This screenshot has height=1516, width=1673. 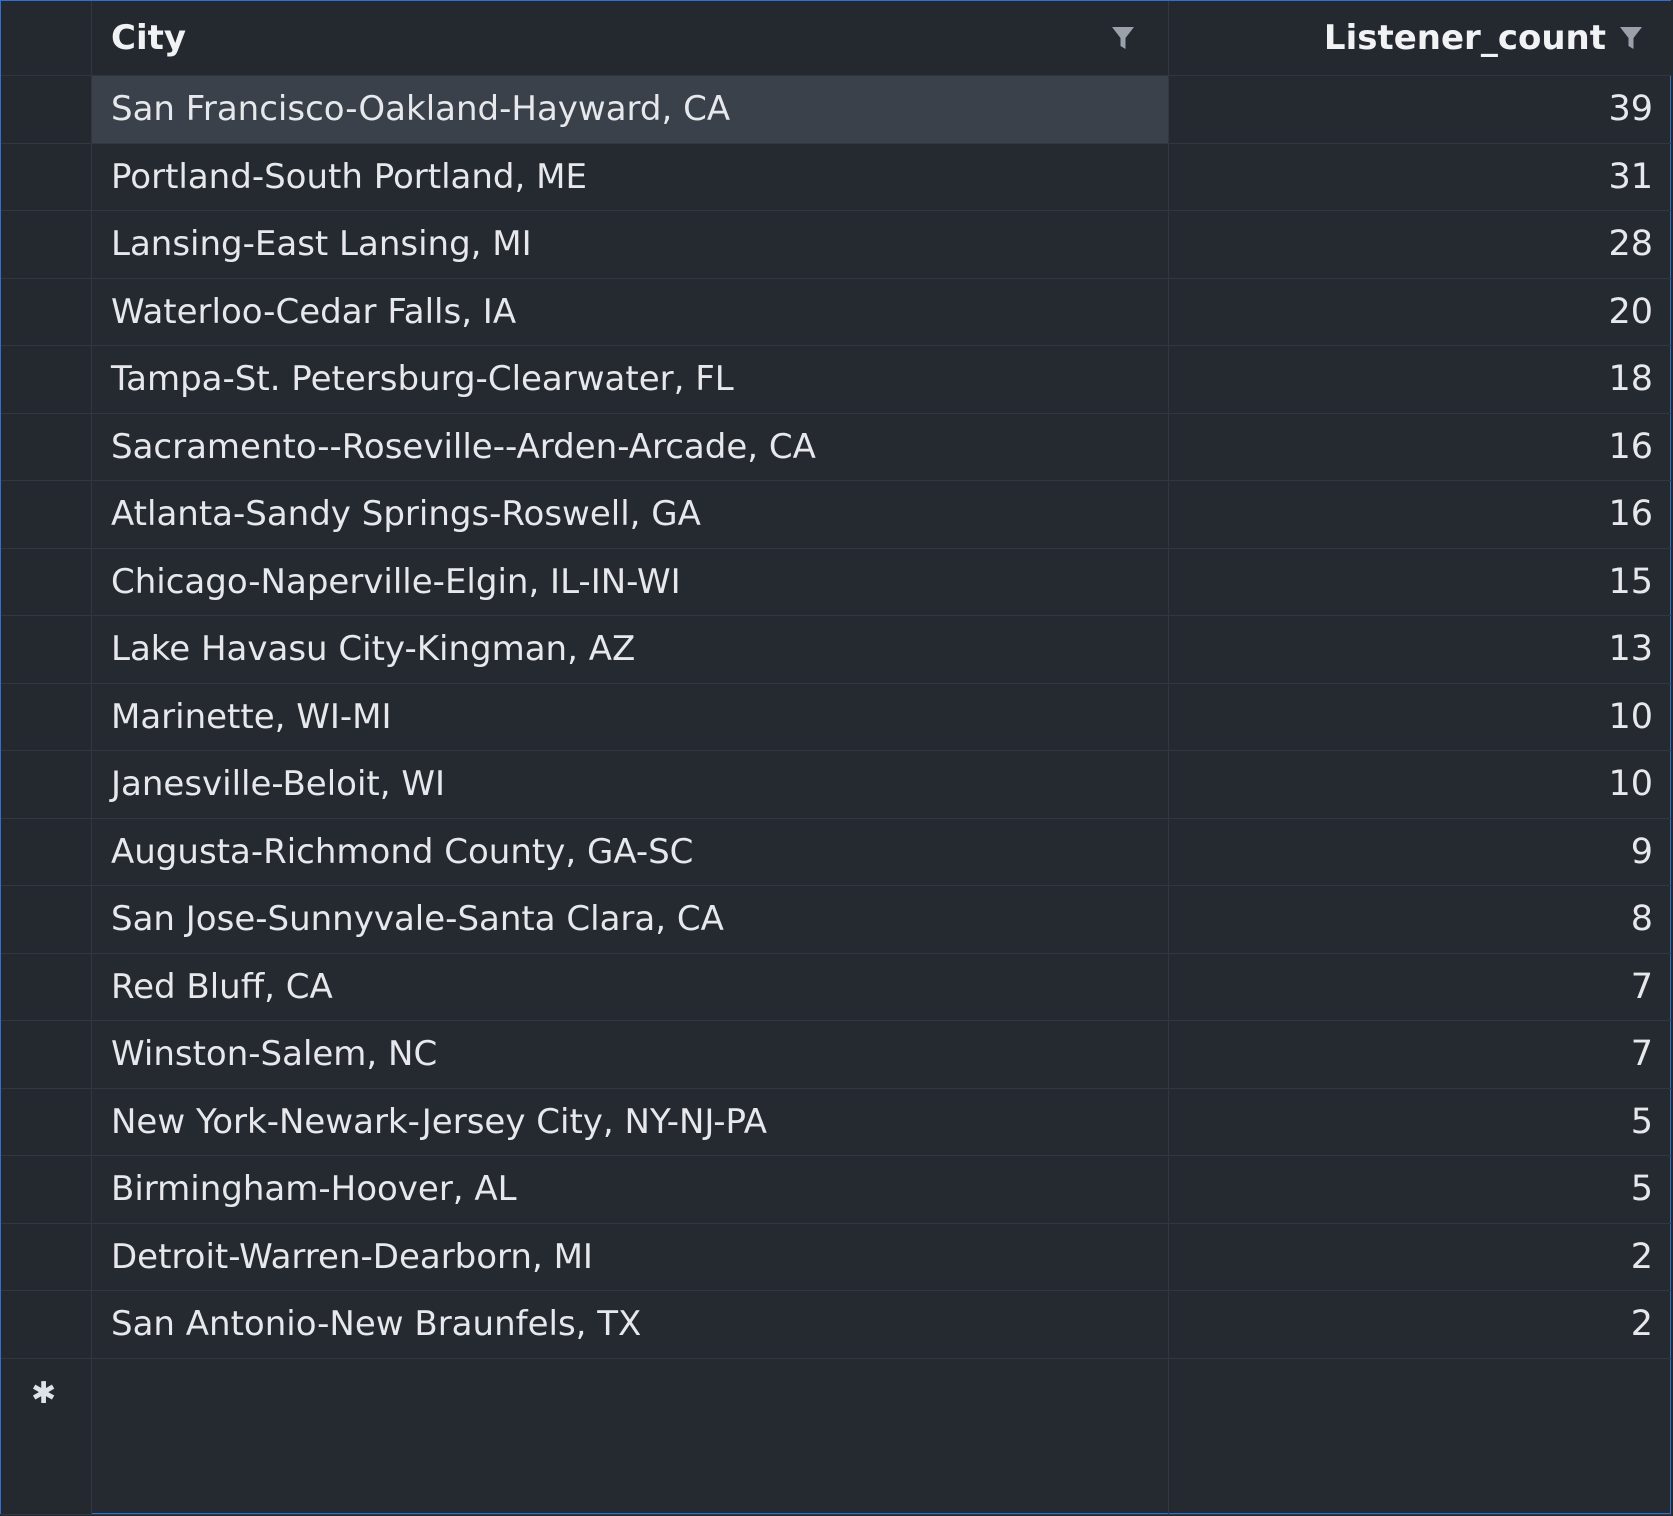 What do you see at coordinates (1420, 177) in the screenshot?
I see `listener-count-cell: 31` at bounding box center [1420, 177].